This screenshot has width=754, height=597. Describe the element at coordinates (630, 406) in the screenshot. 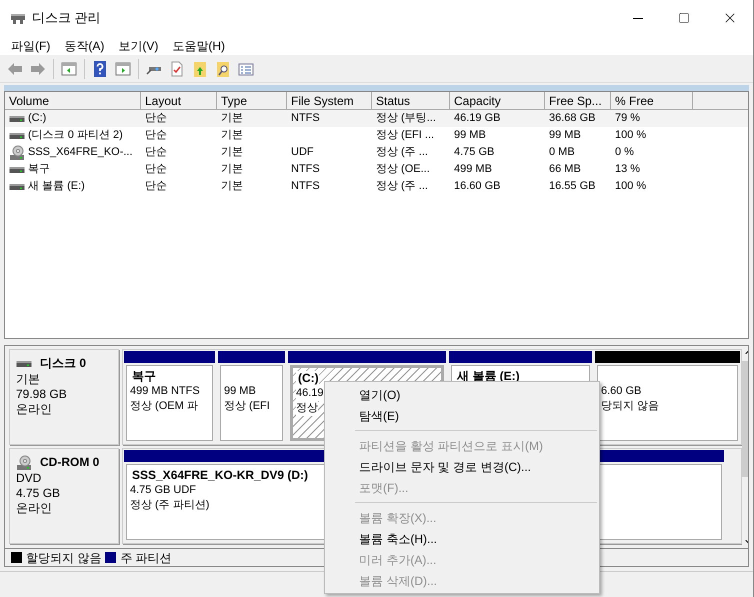

I see `partition-status: 당되지 않음` at that location.